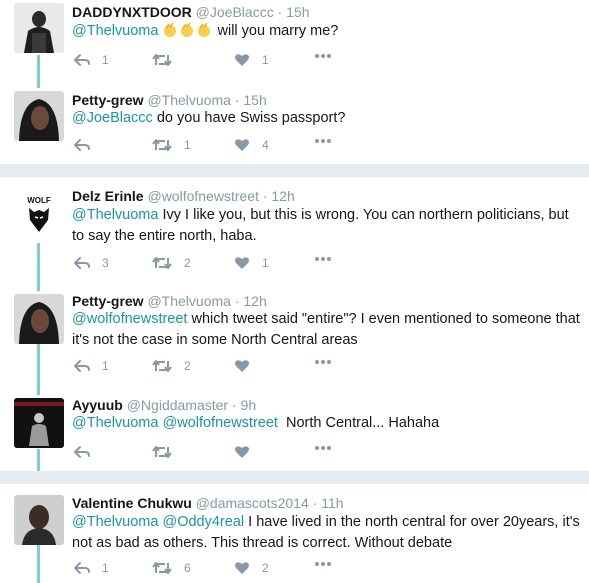  What do you see at coordinates (177, 405) in the screenshot?
I see `username: @Ngiddamaster` at bounding box center [177, 405].